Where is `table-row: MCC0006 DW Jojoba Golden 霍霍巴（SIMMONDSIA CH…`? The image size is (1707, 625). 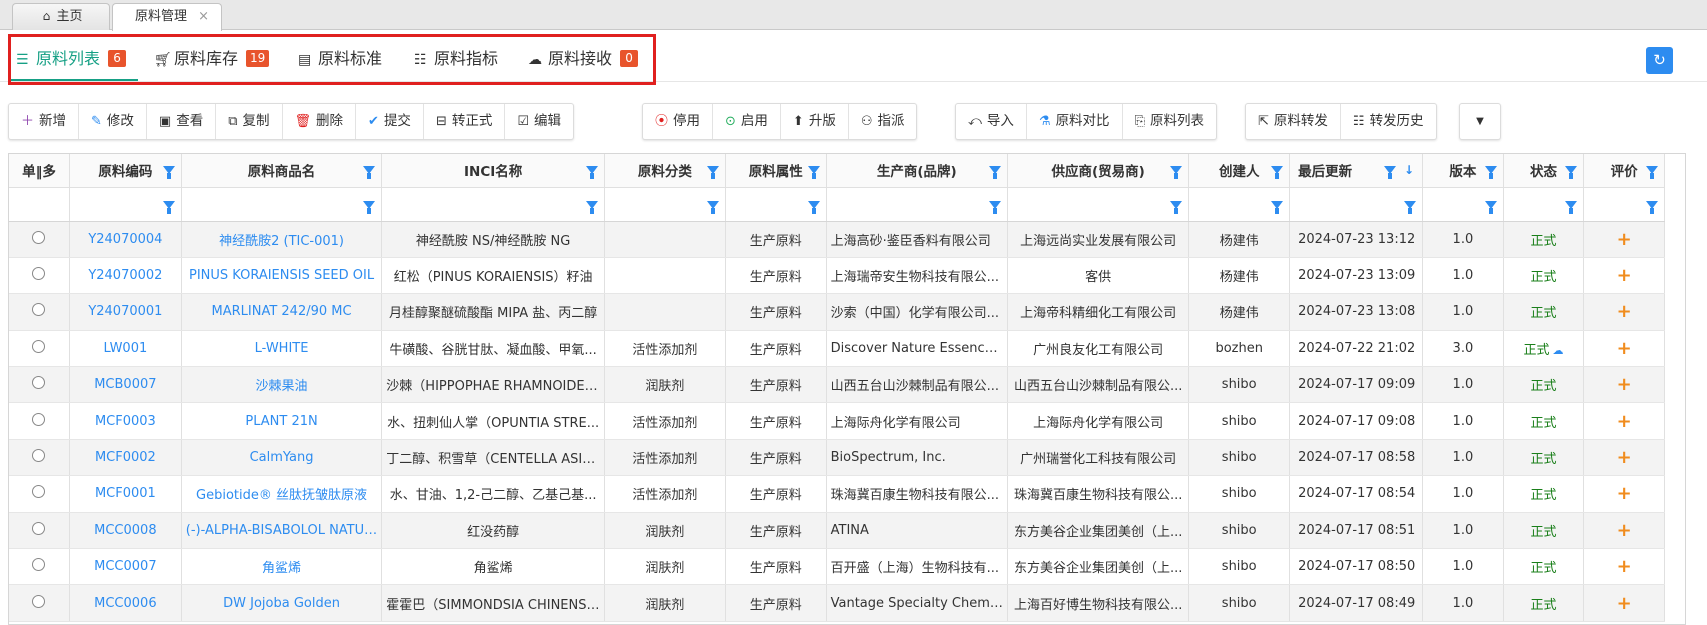 table-row: MCC0006 DW Jojoba Golden 霍霍巴（SIMMONDSIA CH… is located at coordinates (837, 603).